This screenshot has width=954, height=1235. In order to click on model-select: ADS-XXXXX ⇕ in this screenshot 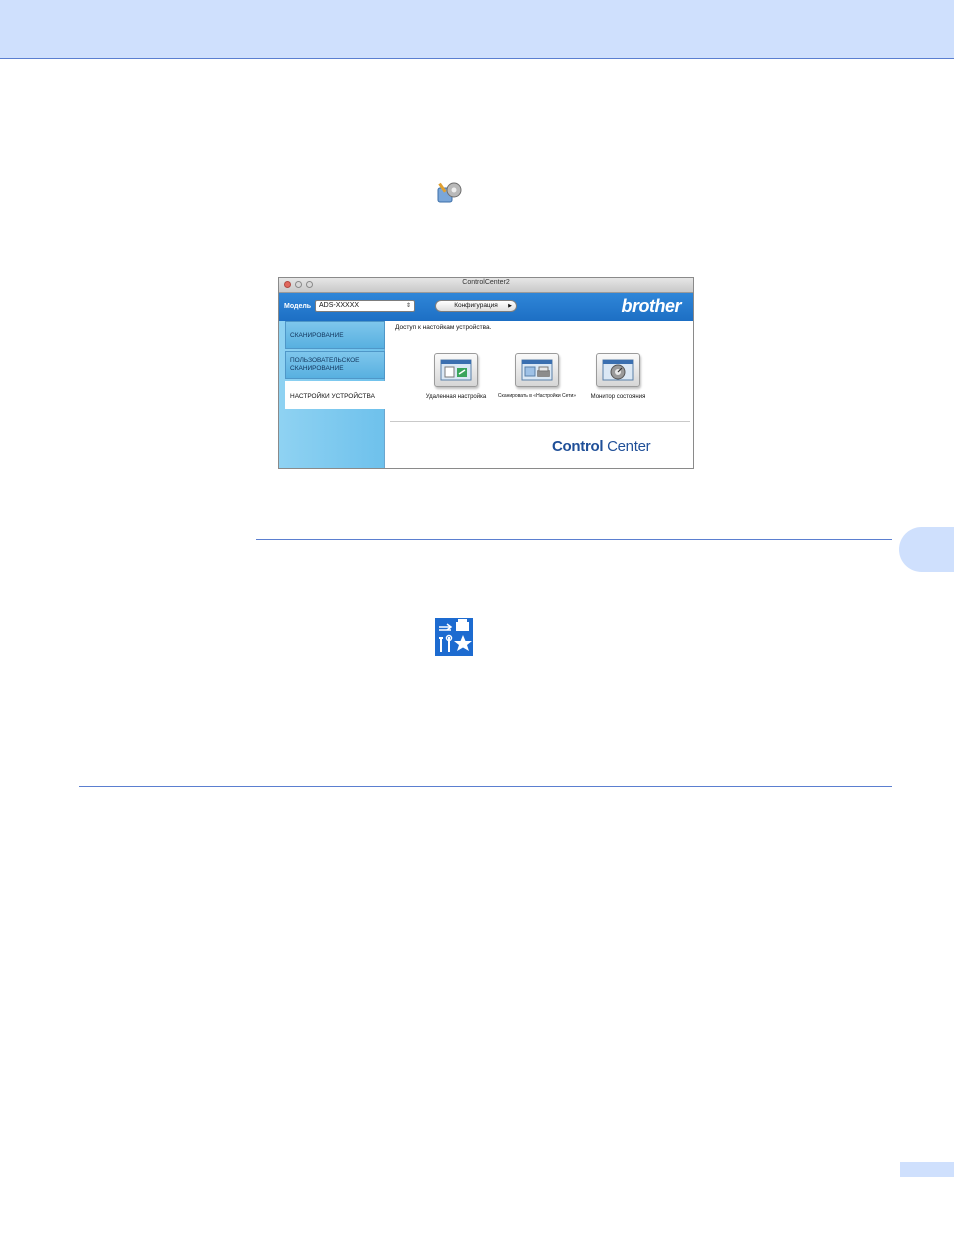, I will do `click(365, 306)`.